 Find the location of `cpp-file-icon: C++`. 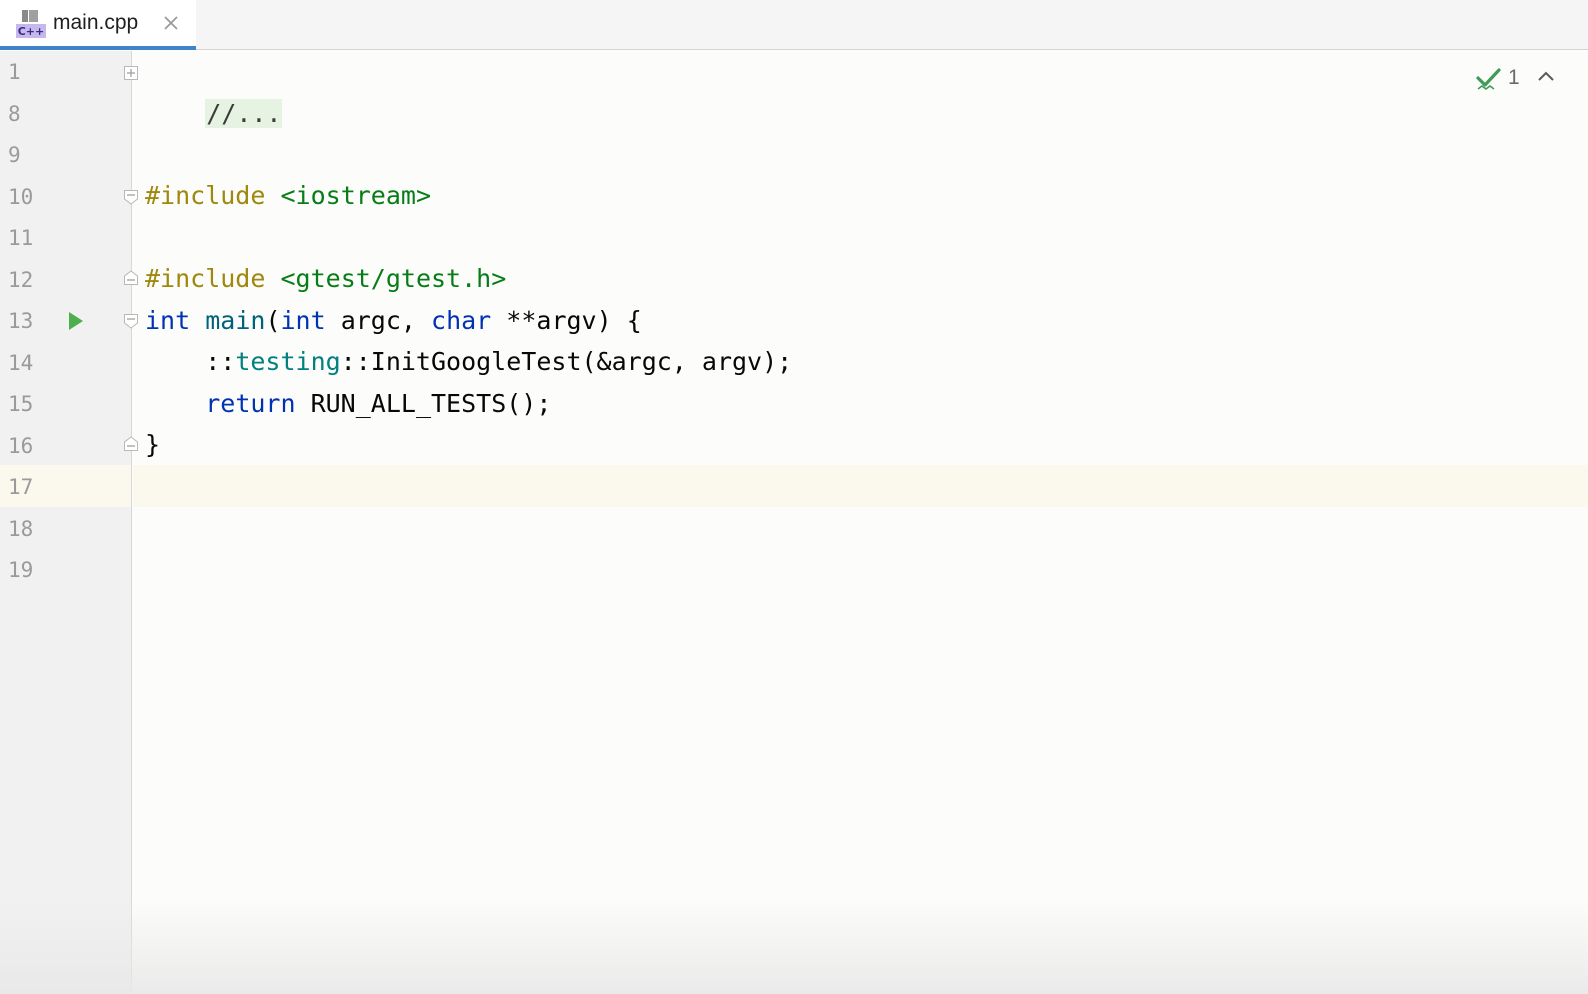

cpp-file-icon: C++ is located at coordinates (31, 24).